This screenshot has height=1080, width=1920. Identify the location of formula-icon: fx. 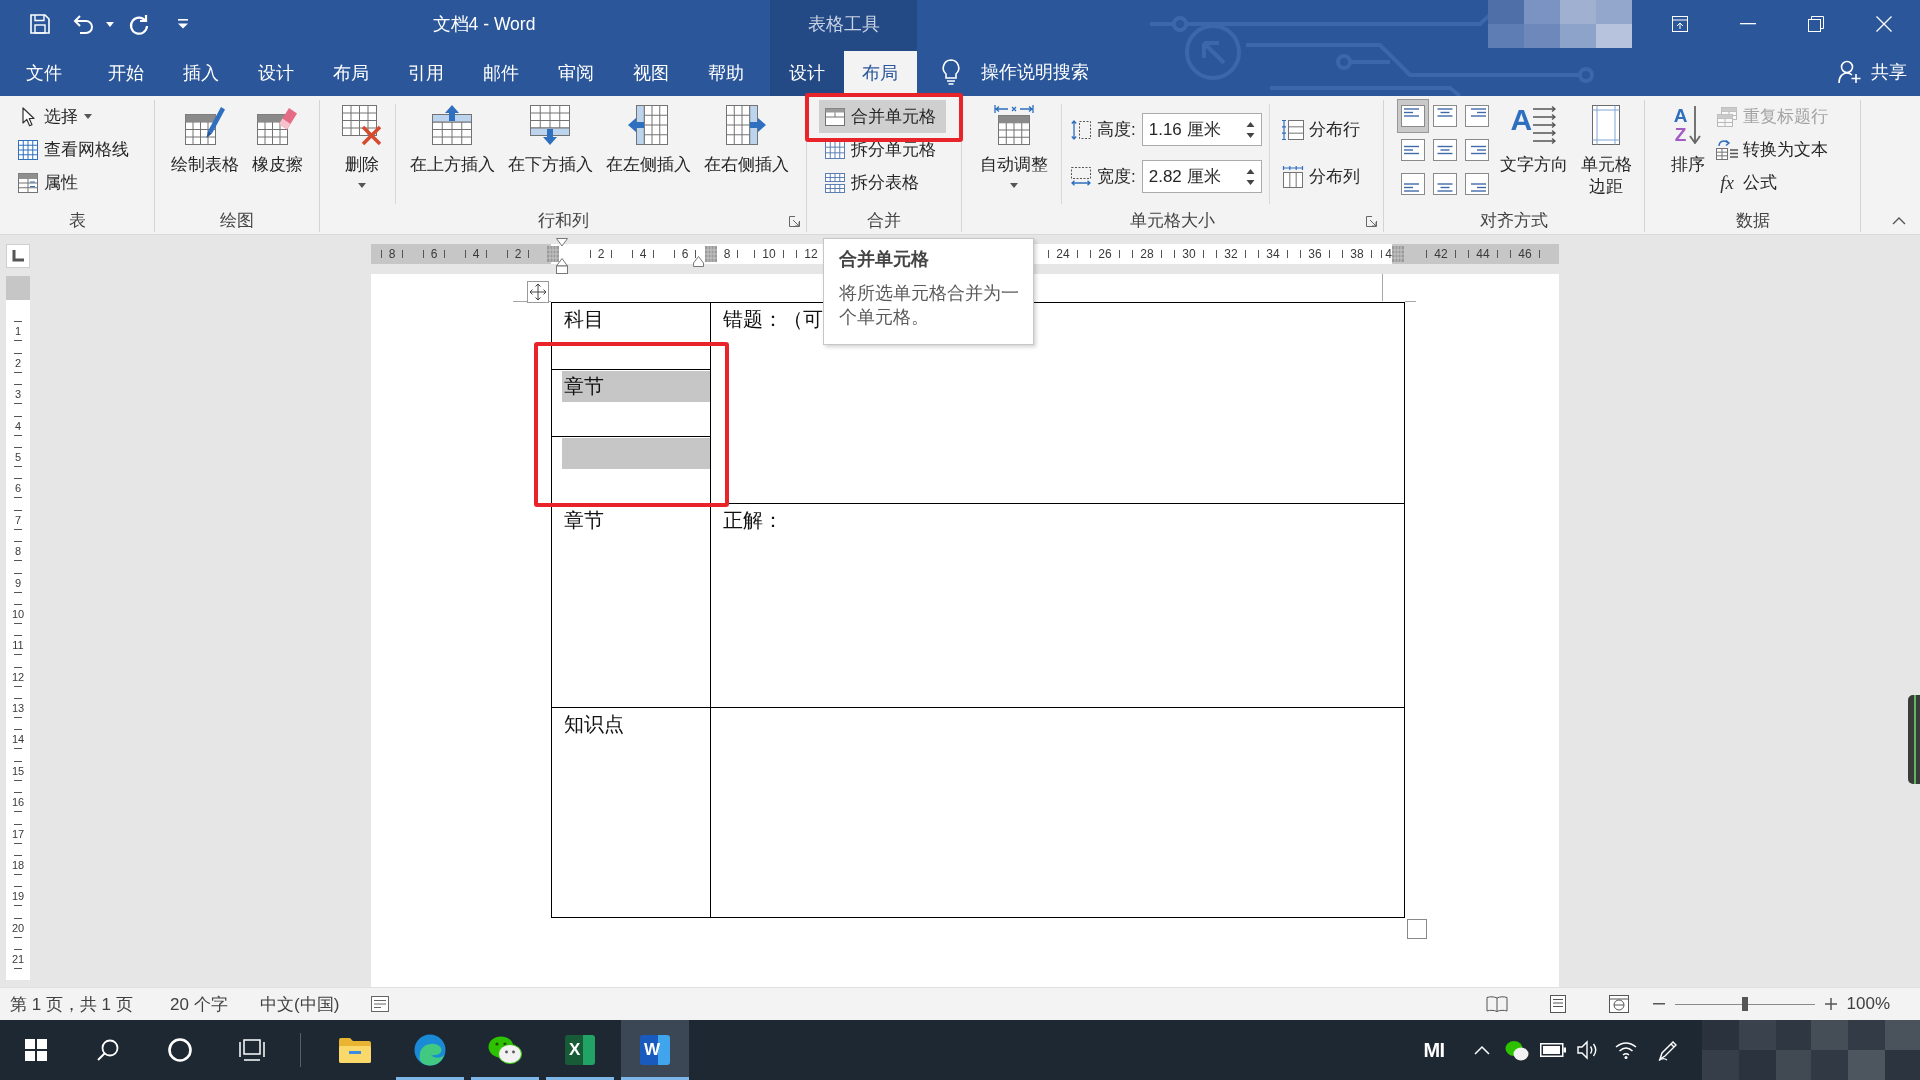
(1727, 182).